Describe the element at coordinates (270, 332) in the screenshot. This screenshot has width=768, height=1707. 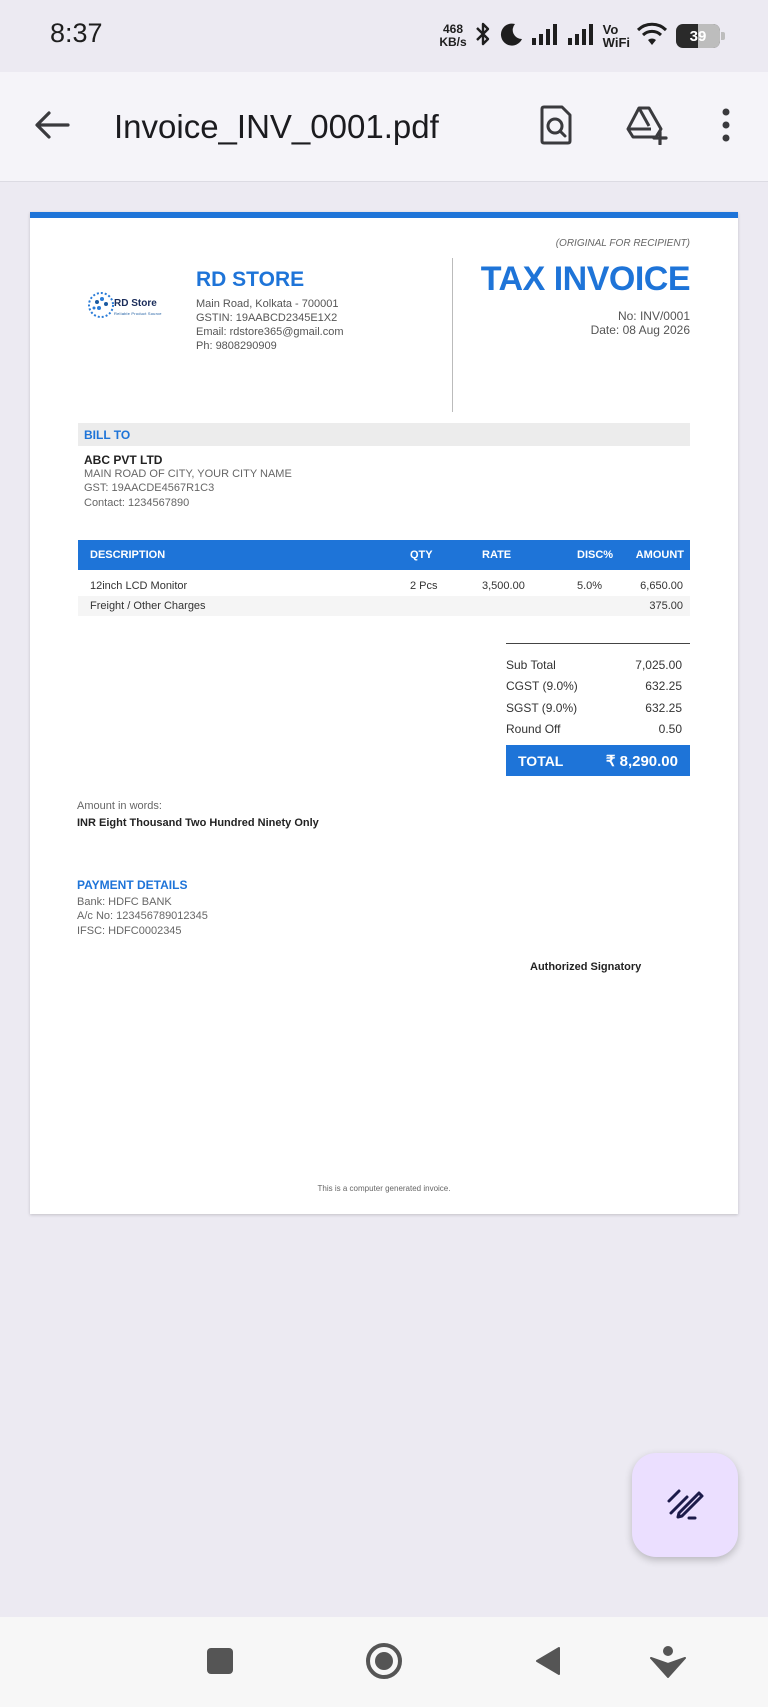
I see `store-email: Email: rdstore365@gmail.com` at that location.